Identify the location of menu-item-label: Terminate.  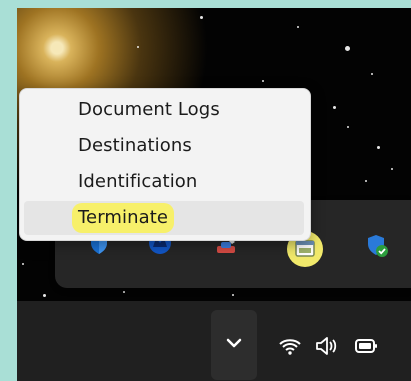
(123, 218).